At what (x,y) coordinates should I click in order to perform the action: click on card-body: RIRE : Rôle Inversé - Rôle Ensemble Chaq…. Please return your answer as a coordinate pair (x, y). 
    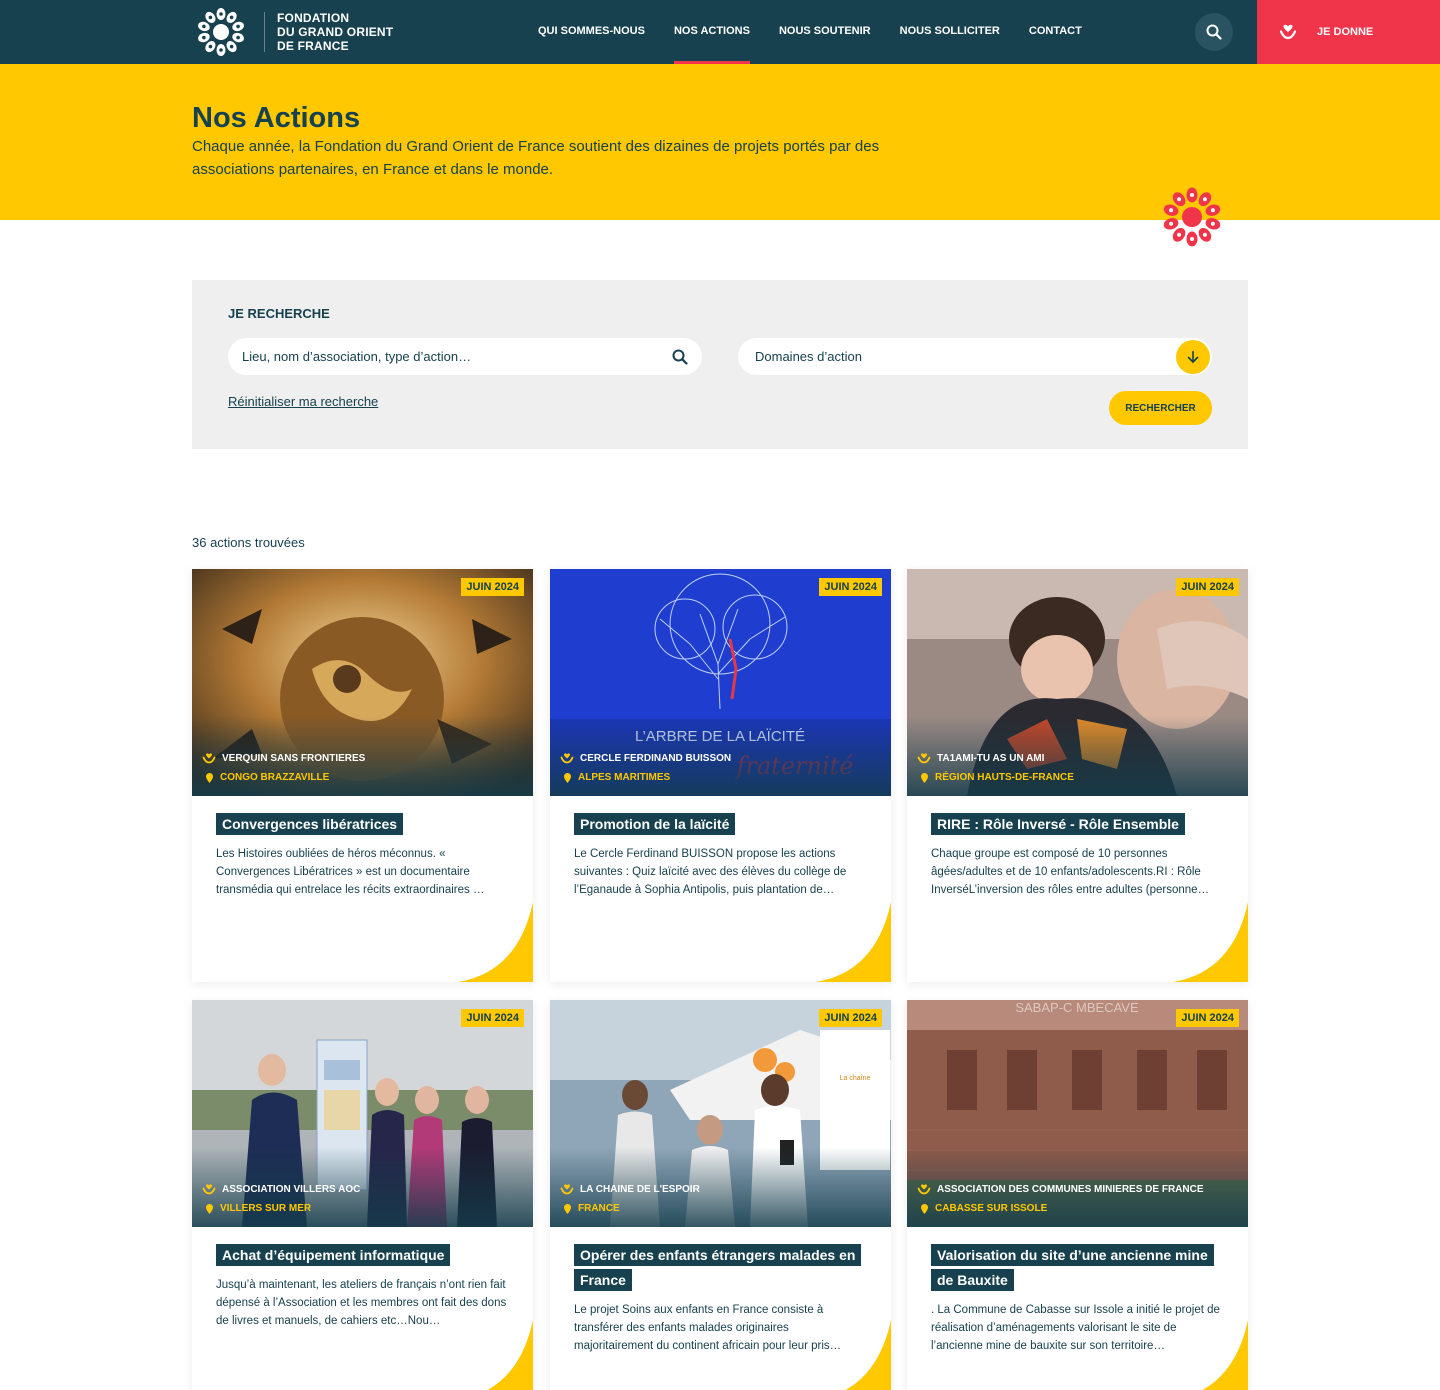
    Looking at the image, I should click on (1077, 847).